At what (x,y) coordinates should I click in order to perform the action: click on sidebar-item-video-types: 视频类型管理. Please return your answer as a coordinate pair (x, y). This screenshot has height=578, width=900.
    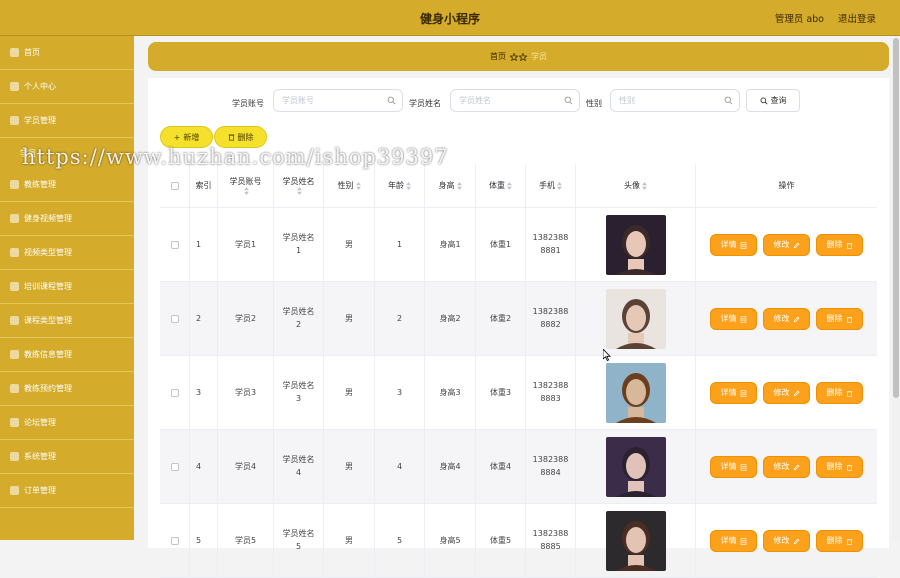
    Looking at the image, I should click on (67, 253).